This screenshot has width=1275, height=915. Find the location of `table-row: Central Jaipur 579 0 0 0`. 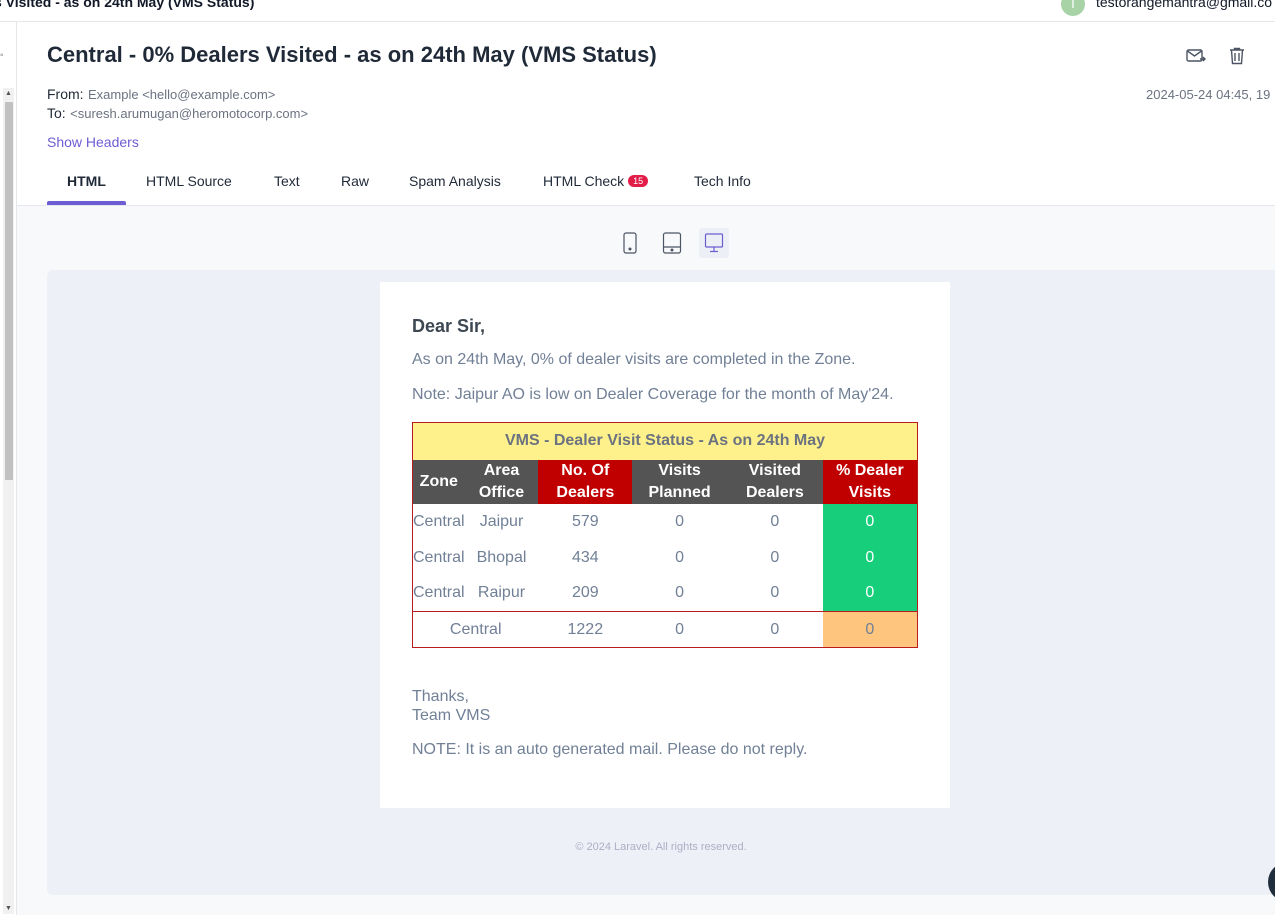

table-row: Central Jaipur 579 0 0 0 is located at coordinates (665, 521).